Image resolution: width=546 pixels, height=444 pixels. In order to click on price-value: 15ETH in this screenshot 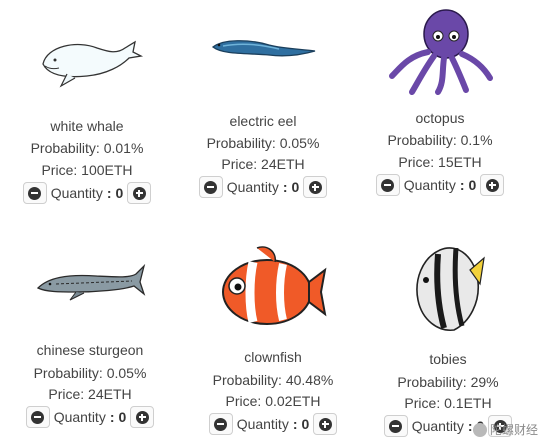, I will do `click(460, 162)`.